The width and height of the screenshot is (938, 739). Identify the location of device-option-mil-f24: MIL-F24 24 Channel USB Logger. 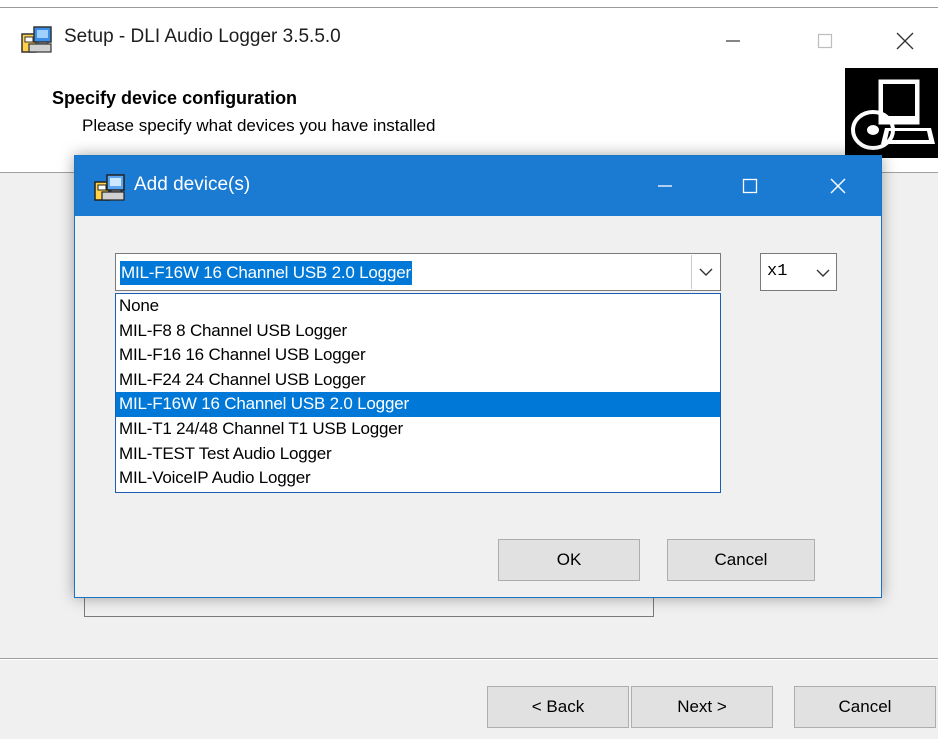
(418, 380).